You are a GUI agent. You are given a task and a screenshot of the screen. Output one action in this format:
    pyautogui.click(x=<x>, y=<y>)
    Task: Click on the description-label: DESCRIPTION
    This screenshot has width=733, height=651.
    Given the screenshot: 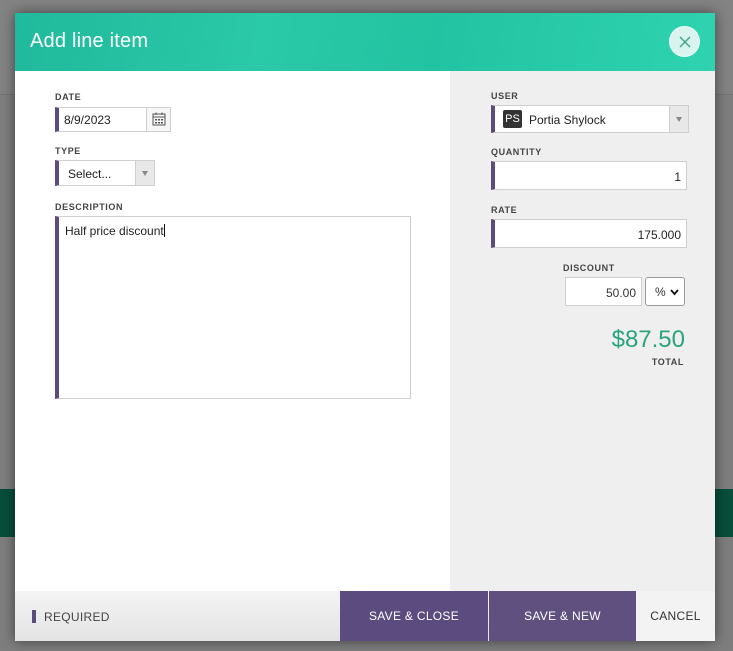 What is the action you would take?
    pyautogui.click(x=89, y=207)
    